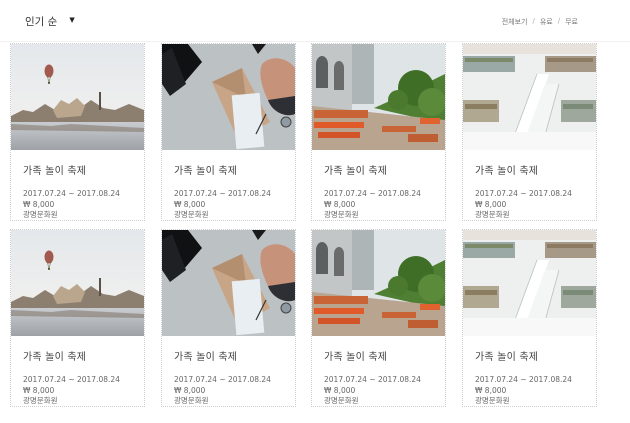 This screenshot has height=423, width=630. I want to click on sort-label: 인기 순, so click(41, 22).